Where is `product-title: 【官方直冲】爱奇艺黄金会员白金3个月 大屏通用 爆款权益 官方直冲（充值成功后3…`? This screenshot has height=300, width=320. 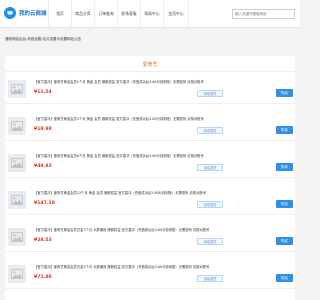
product-title: 【官方直冲】爱奇艺黄金会员白金3个月 大屏通用 爆款权益 官方直冲（充值成功后3… is located at coordinates (154, 266).